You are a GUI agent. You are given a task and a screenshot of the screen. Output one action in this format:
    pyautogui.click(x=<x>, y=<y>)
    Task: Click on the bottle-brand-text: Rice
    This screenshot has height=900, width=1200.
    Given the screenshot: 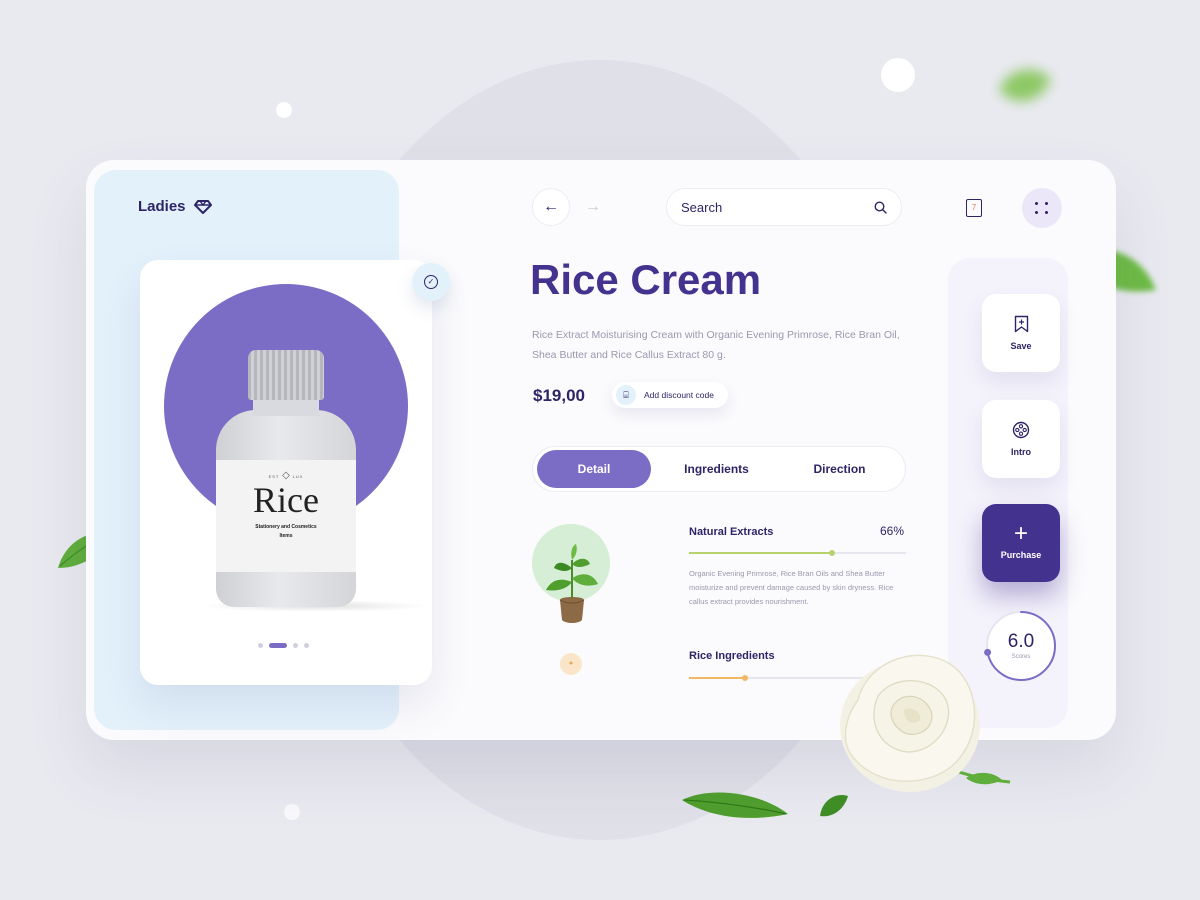 What is the action you would take?
    pyautogui.click(x=286, y=500)
    